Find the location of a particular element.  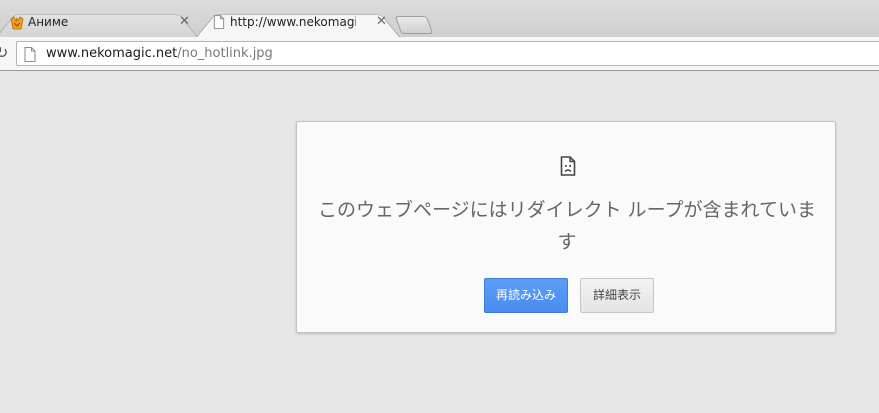

url-text: www.nekomagic.net/no_hotlink.jpg is located at coordinates (159, 53).